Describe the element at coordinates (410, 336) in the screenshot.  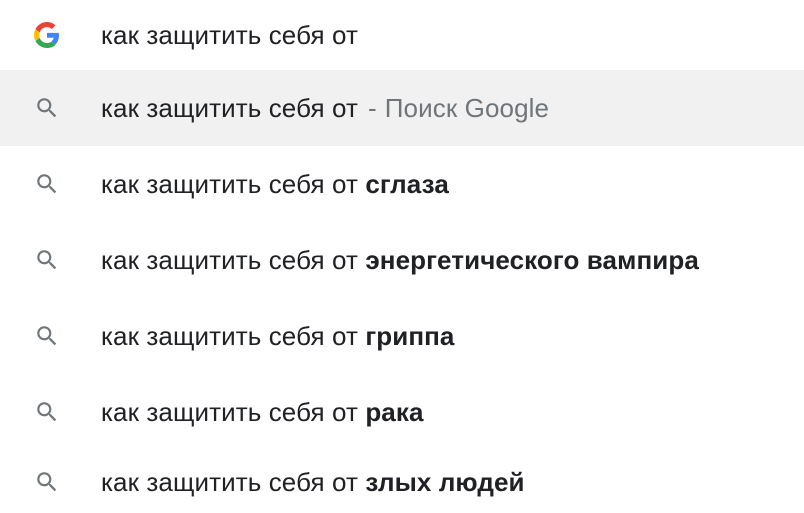
I see `suggestion-completion: гриппа` at that location.